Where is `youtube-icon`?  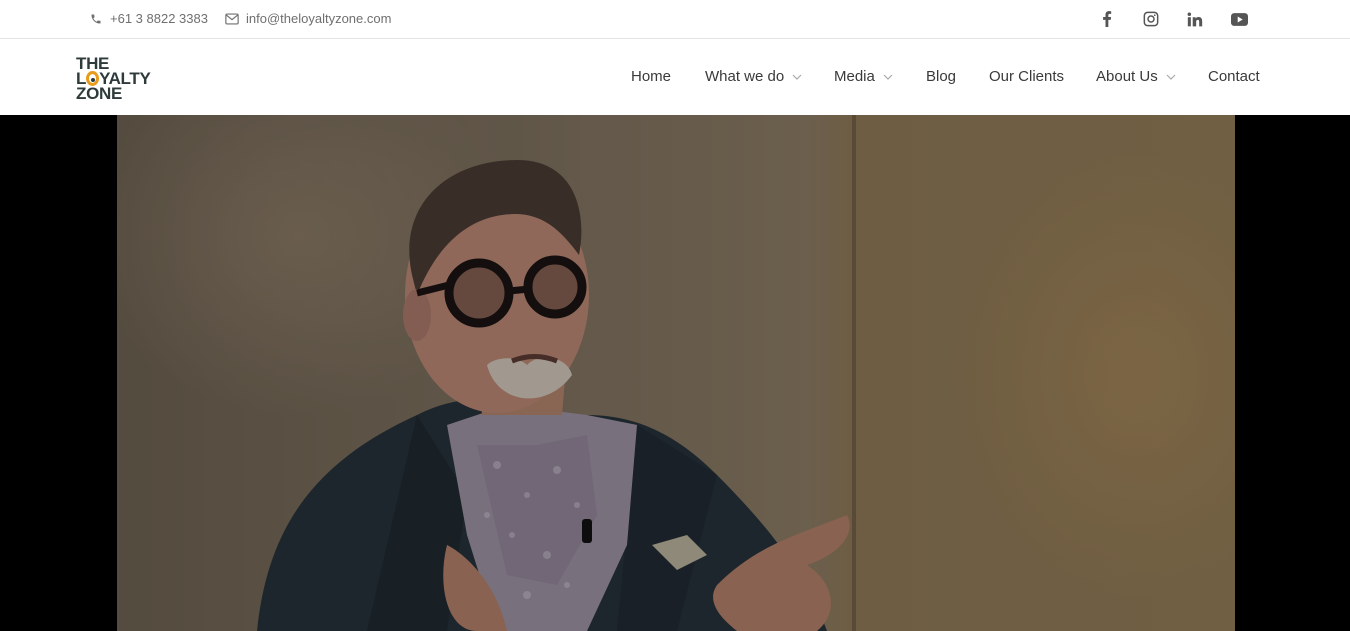 youtube-icon is located at coordinates (1239, 19).